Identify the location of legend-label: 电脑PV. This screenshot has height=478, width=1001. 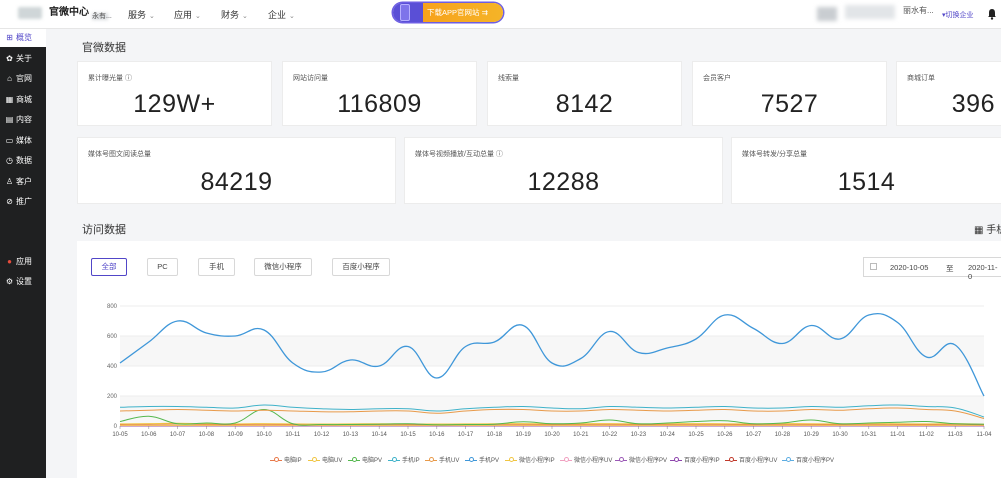
(372, 461).